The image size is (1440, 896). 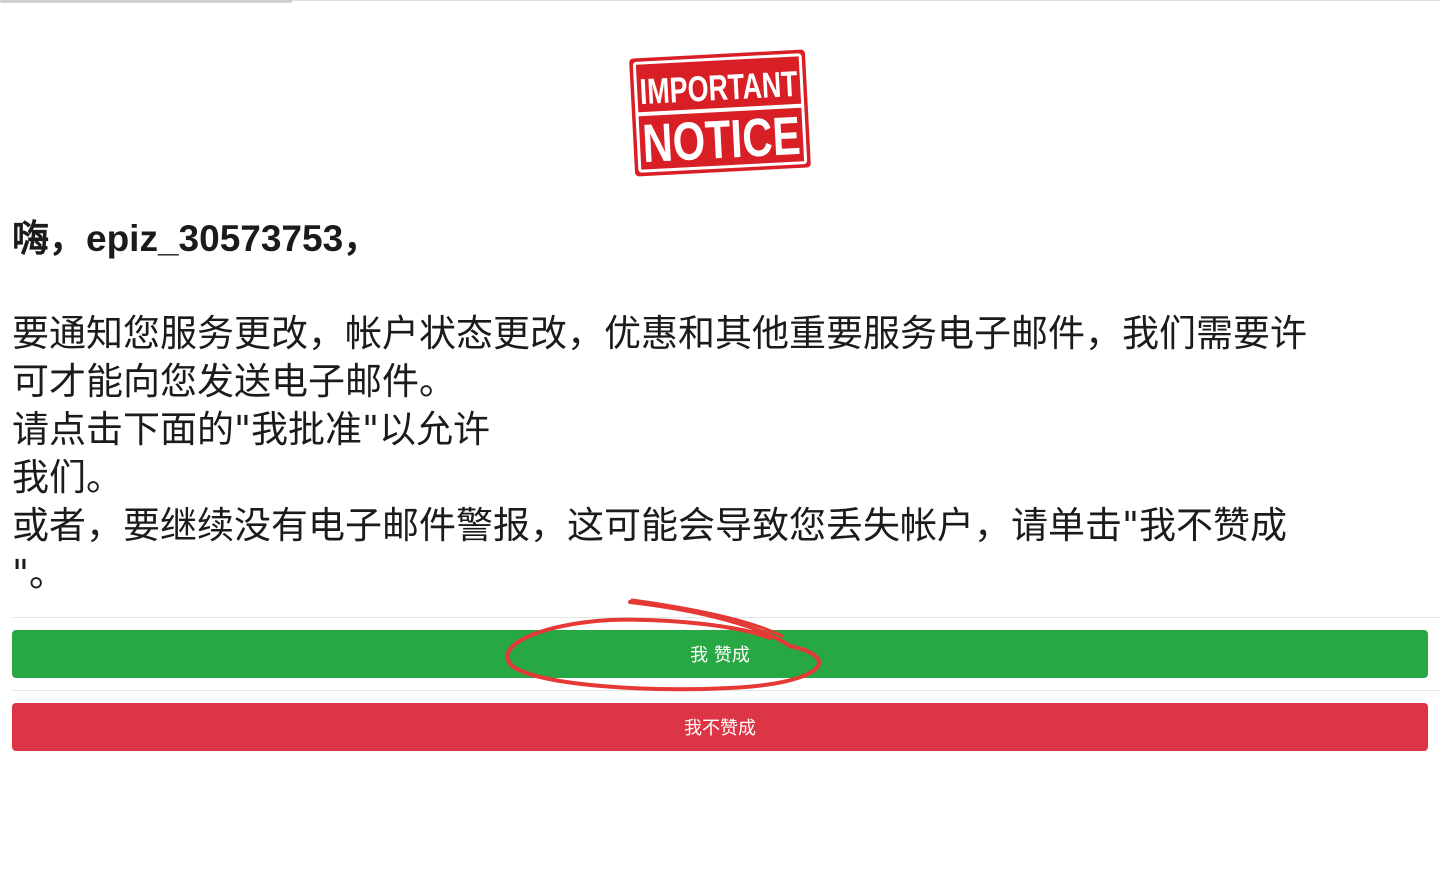 I want to click on message-line: 请点击下面的"我批准"以允许, so click(x=251, y=429).